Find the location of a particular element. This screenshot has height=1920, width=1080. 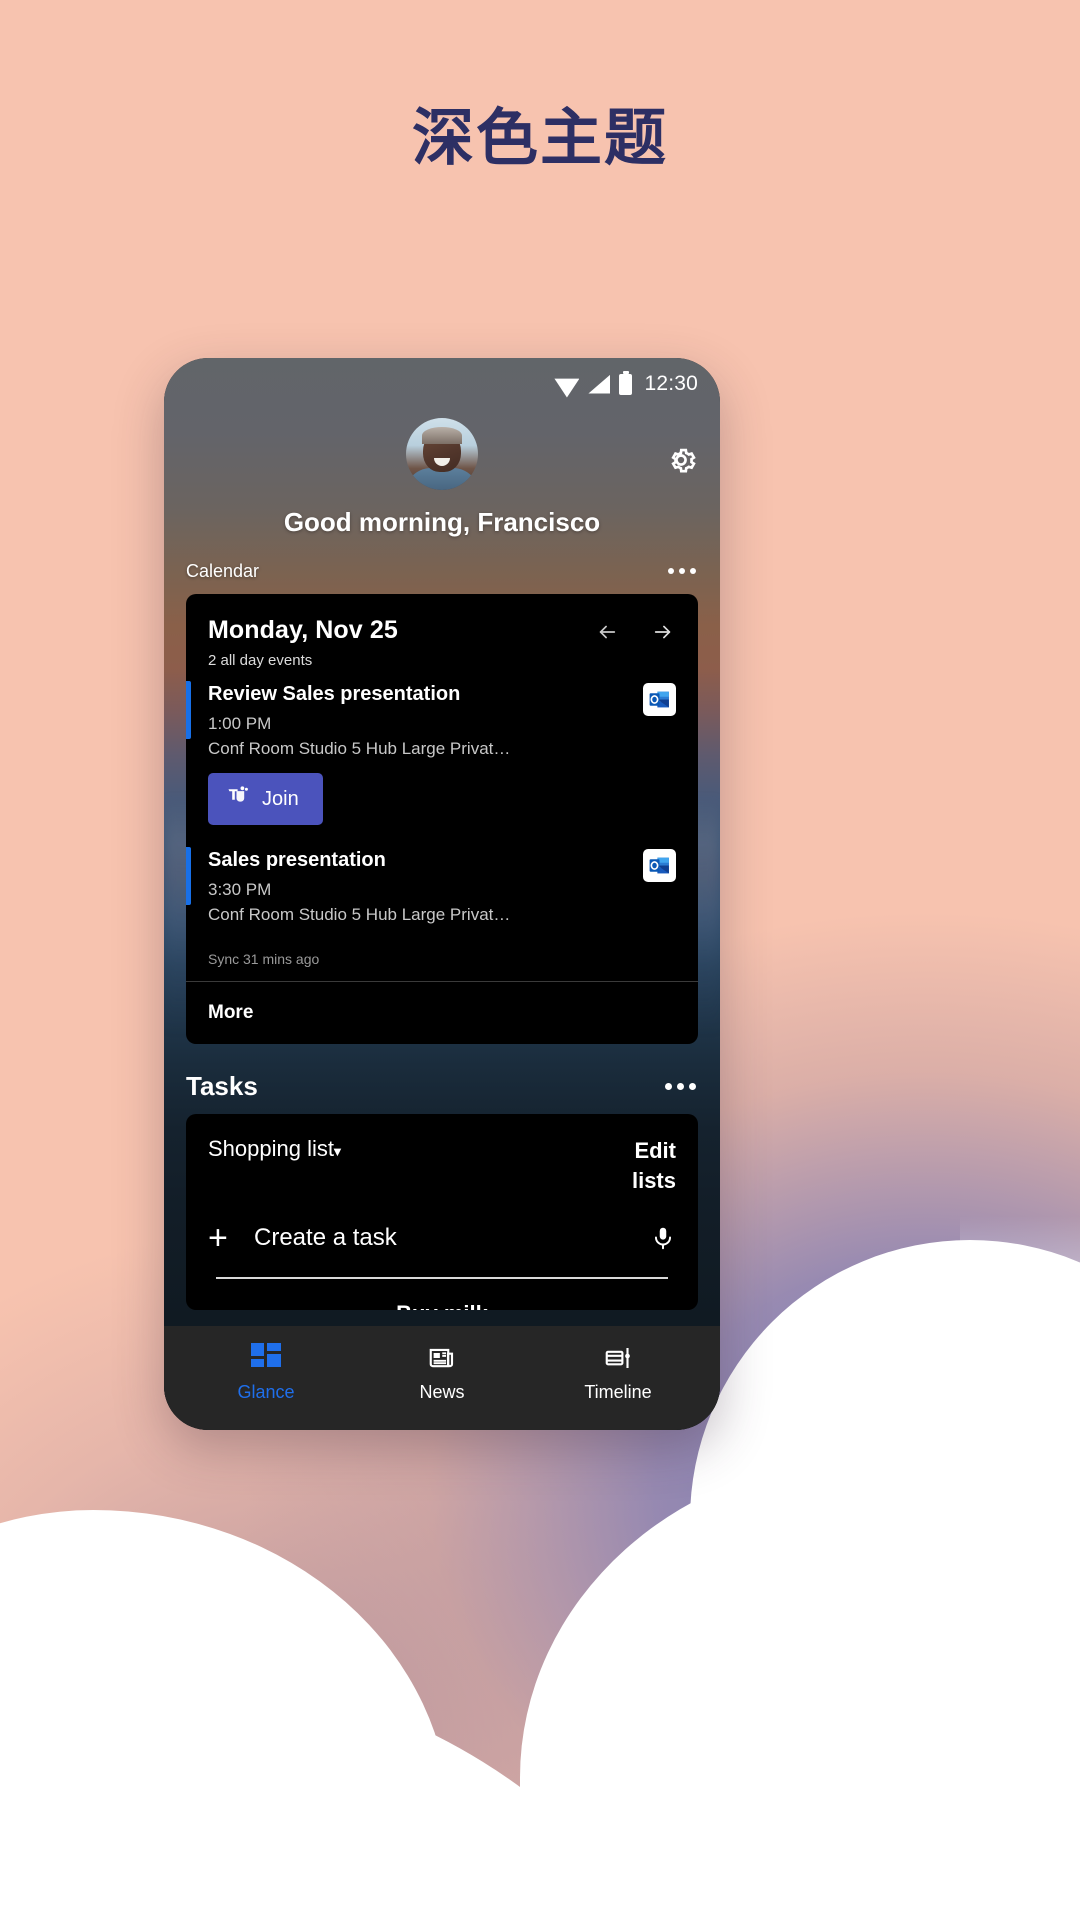

tasks-section-header: Tasks is located at coordinates (442, 1086).